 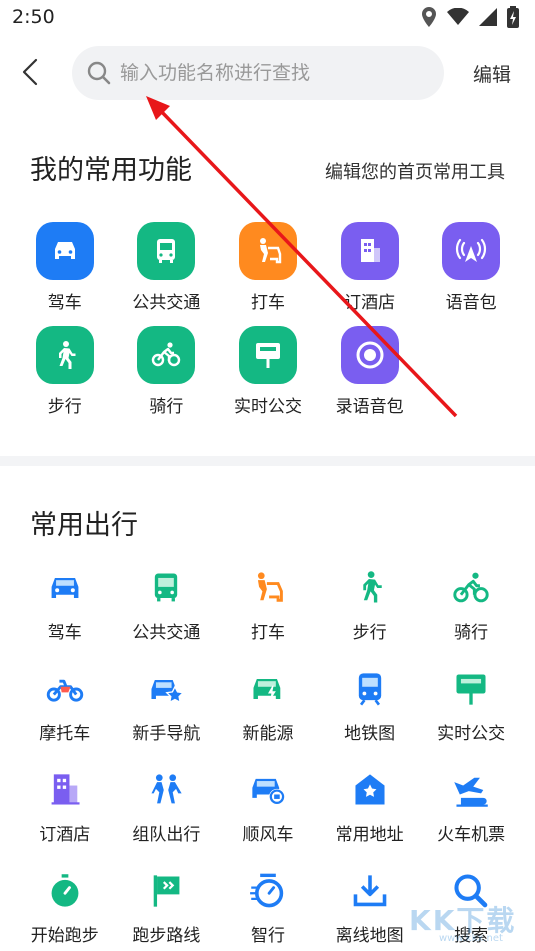 What do you see at coordinates (267, 461) in the screenshot?
I see `section-divider` at bounding box center [267, 461].